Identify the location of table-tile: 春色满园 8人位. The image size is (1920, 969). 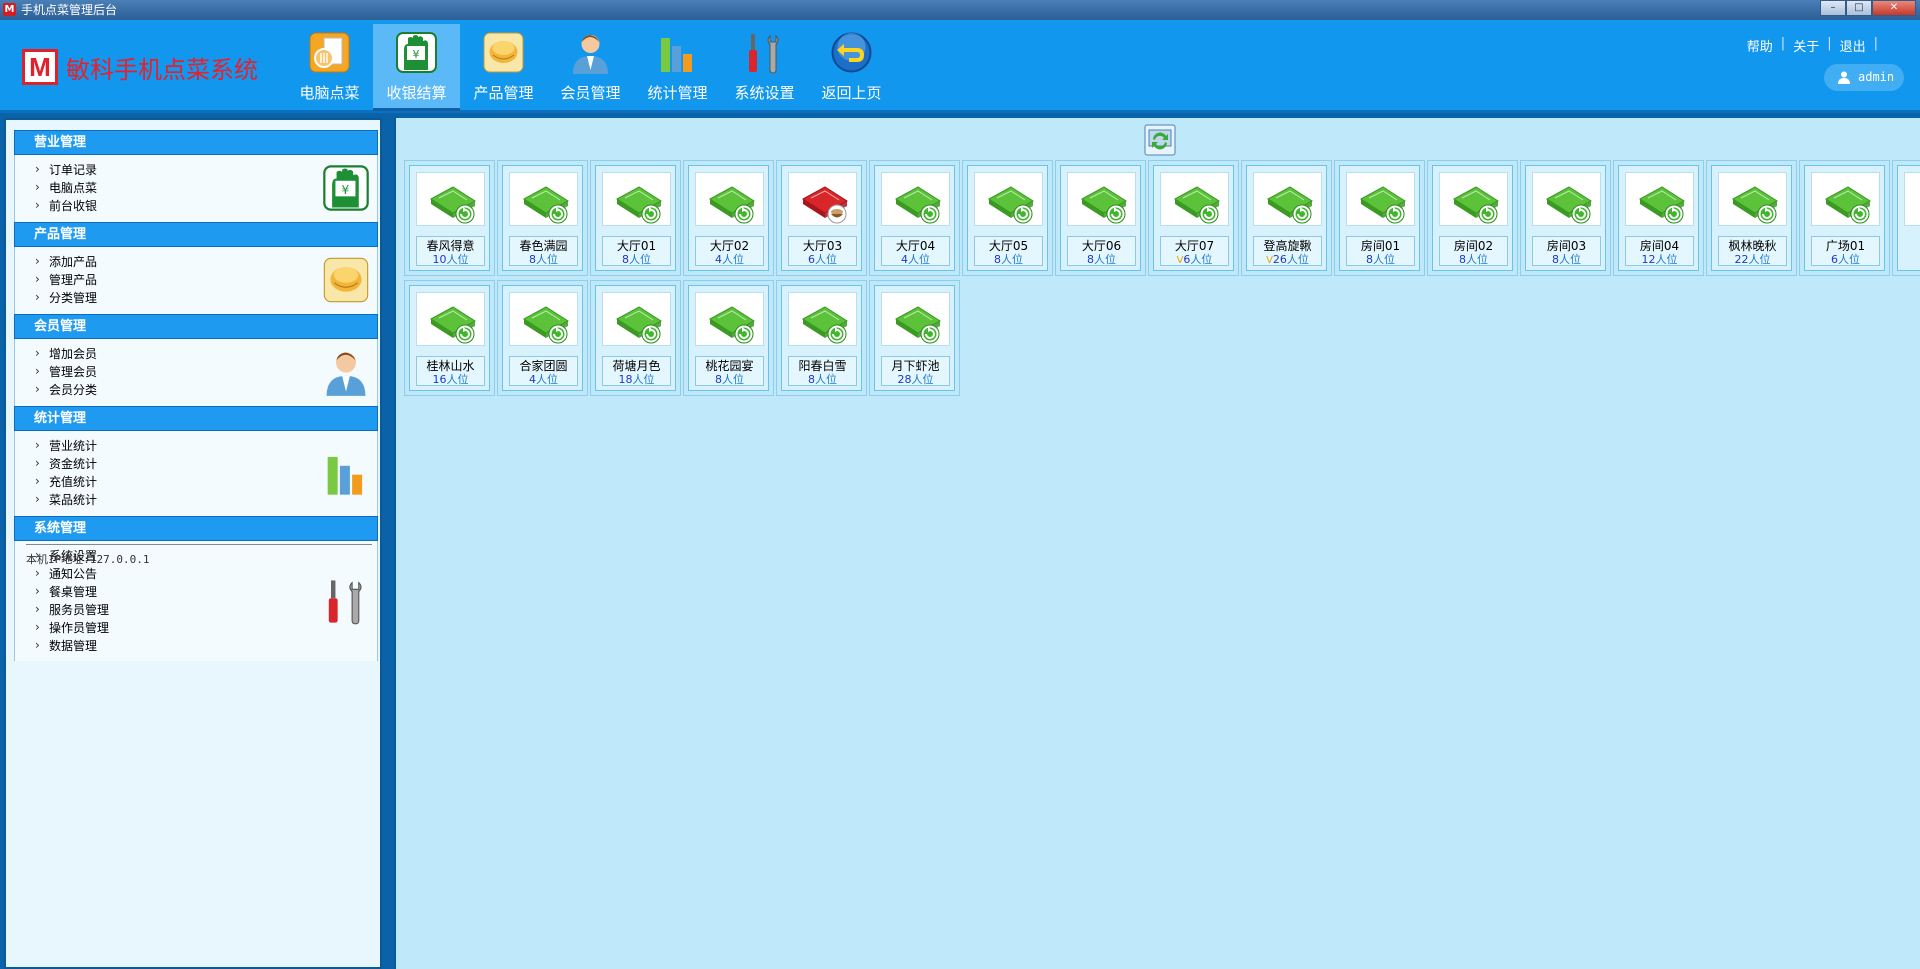
(542, 218).